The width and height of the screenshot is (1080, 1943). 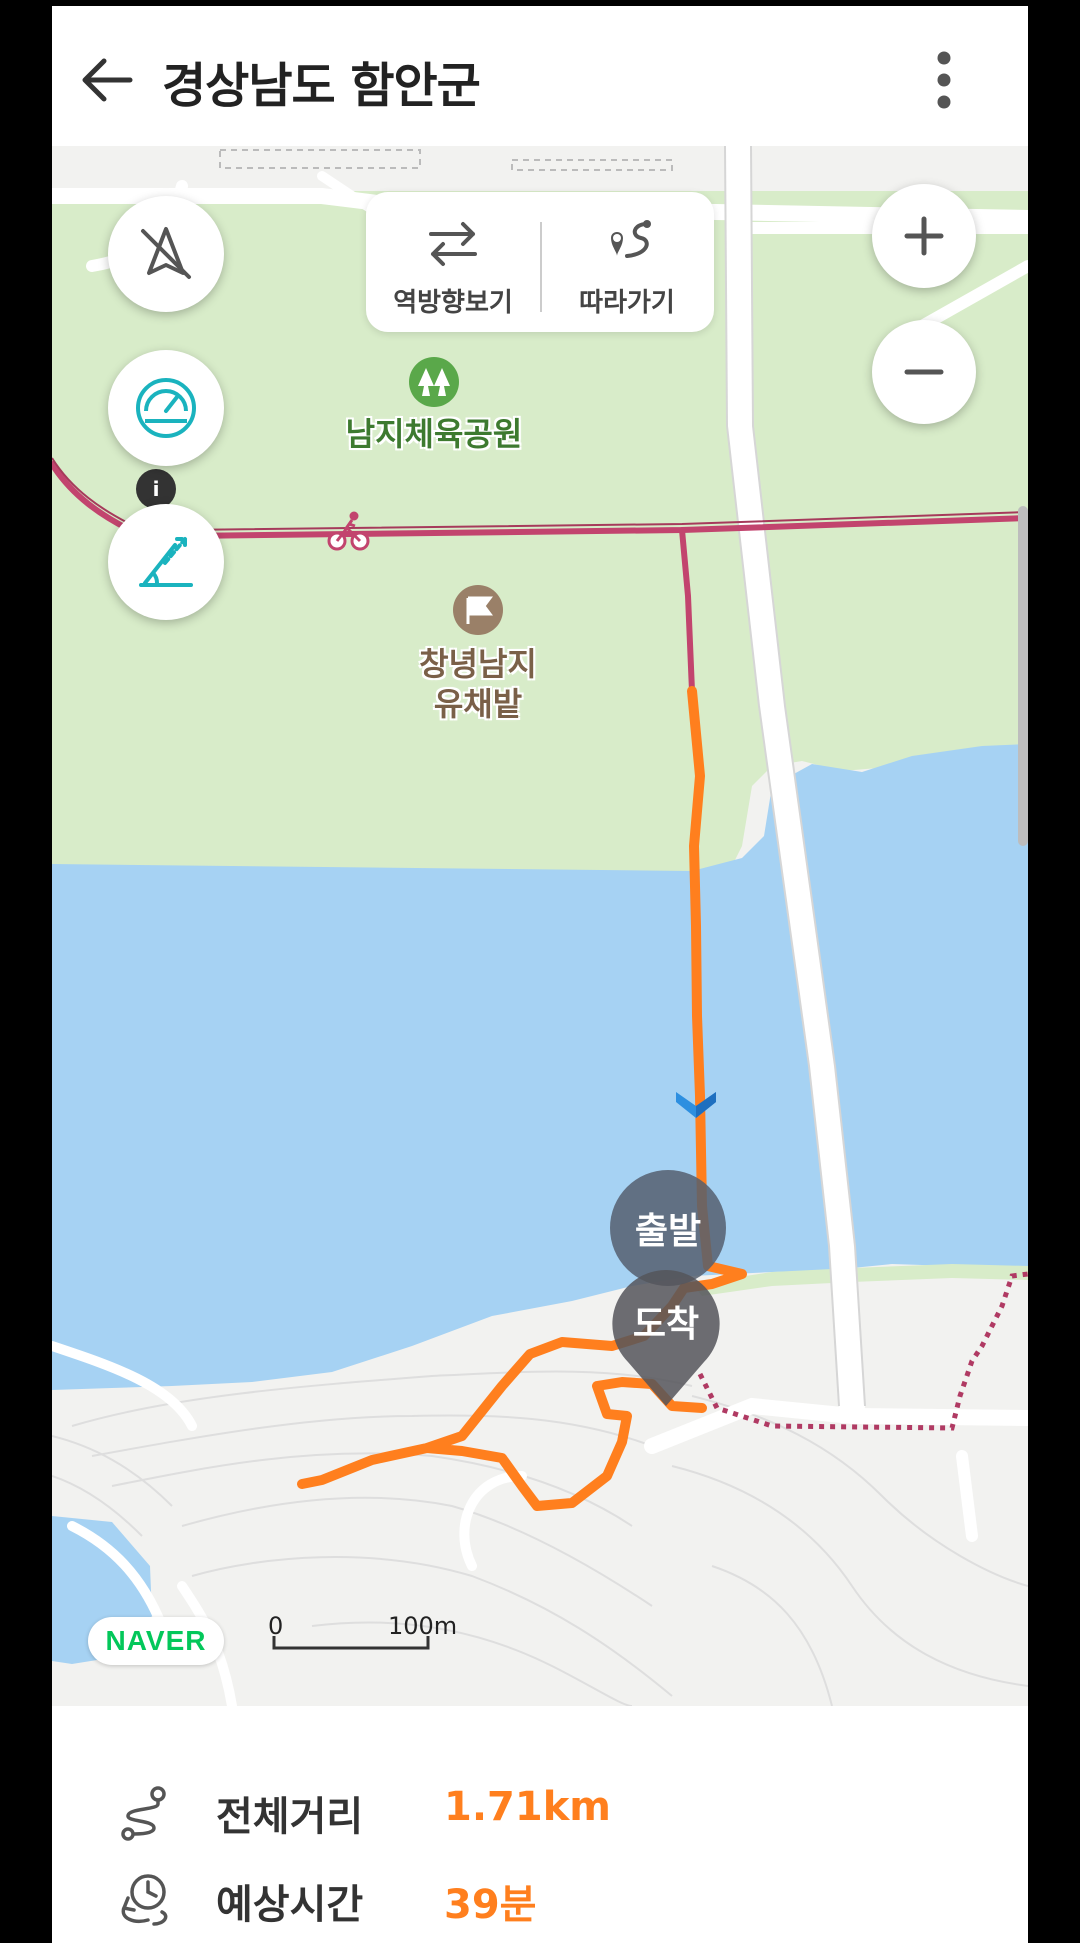 I want to click on route-follow-icon, so click(x=631, y=239).